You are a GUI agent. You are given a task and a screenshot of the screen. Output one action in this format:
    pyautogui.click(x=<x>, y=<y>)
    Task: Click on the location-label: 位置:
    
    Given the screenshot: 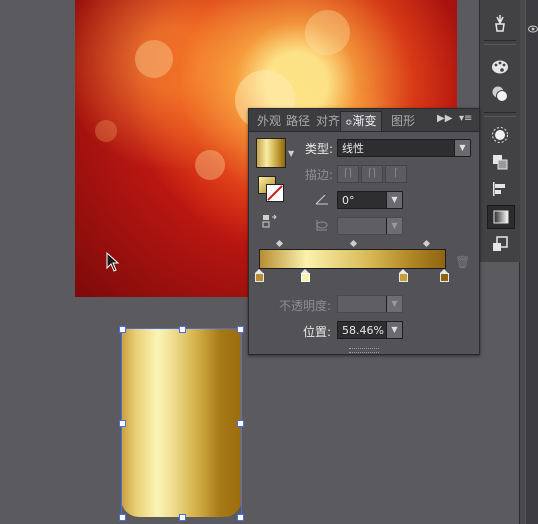 What is the action you would take?
    pyautogui.click(x=317, y=332)
    